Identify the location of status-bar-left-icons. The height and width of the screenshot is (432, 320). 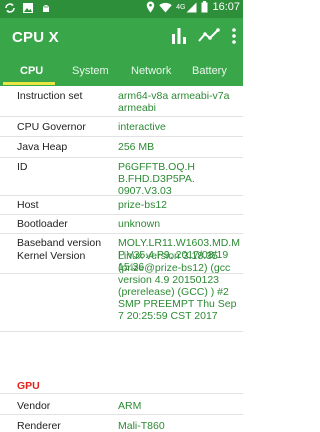
(28, 8).